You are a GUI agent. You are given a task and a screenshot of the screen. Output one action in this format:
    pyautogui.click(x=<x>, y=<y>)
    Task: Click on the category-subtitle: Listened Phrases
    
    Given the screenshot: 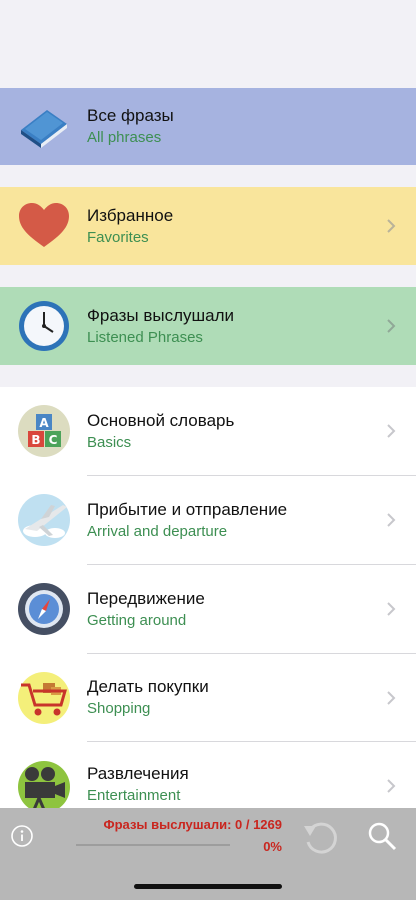 What is the action you would take?
    pyautogui.click(x=145, y=337)
    